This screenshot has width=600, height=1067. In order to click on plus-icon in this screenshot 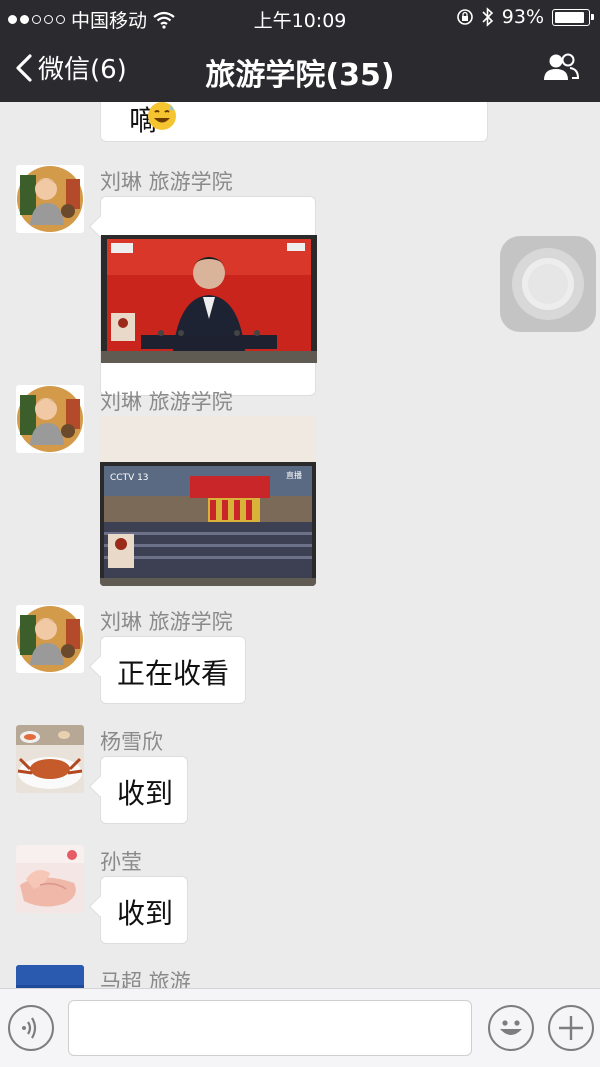, I will do `click(571, 1028)`.